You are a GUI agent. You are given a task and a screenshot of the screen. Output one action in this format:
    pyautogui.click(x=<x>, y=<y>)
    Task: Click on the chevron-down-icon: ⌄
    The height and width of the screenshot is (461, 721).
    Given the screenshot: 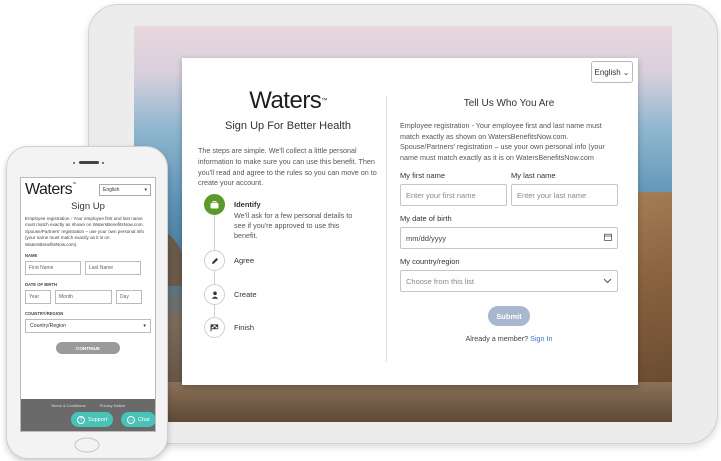 What is the action you would take?
    pyautogui.click(x=626, y=72)
    